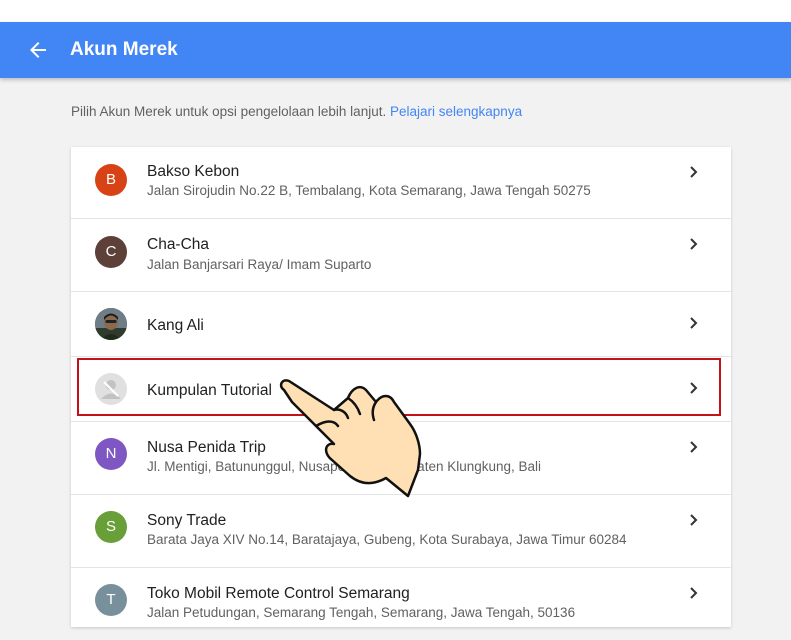 The width and height of the screenshot is (791, 640). Describe the element at coordinates (111, 389) in the screenshot. I see `default-person-icon` at that location.